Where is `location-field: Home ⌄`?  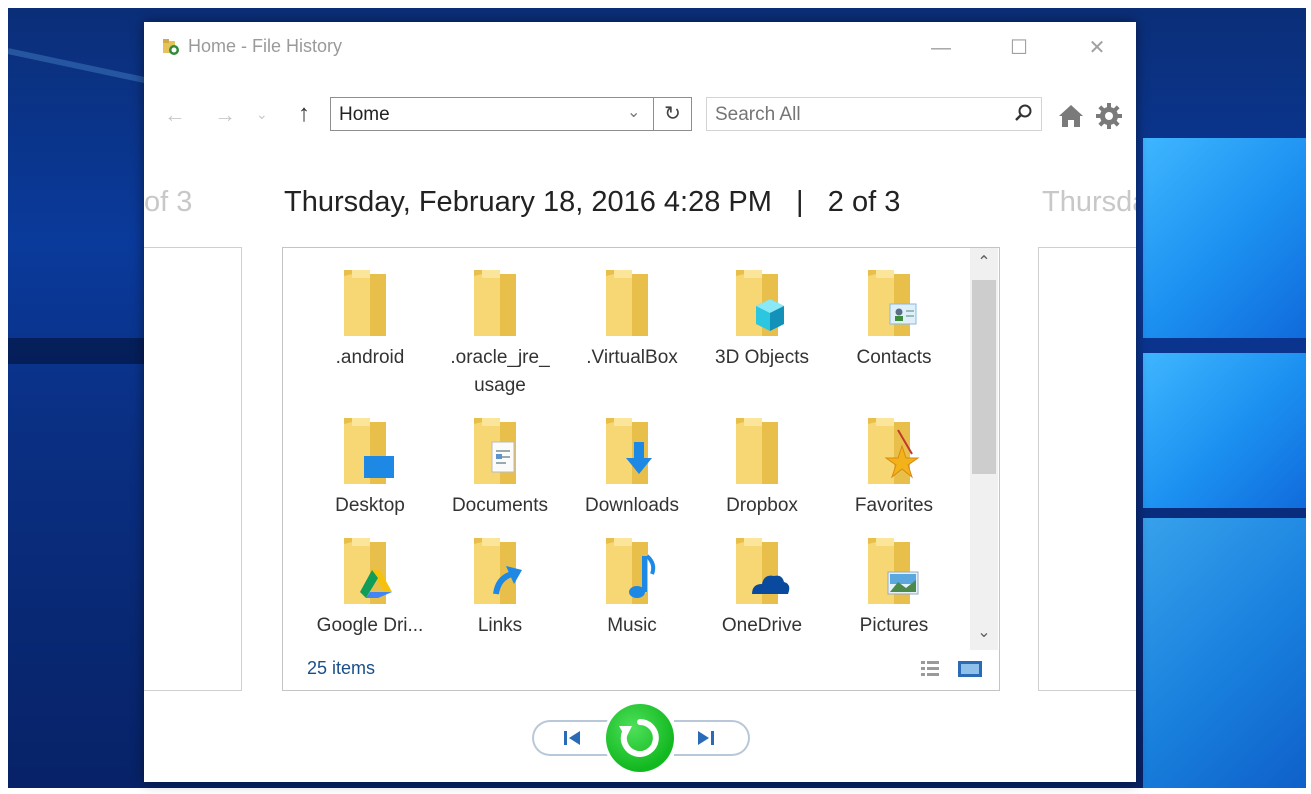
location-field: Home ⌄ is located at coordinates (492, 114).